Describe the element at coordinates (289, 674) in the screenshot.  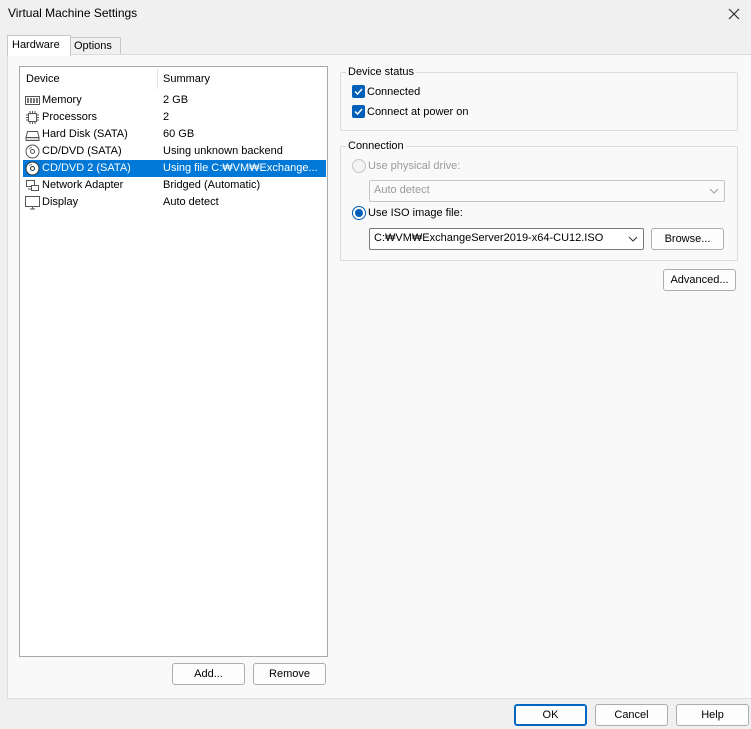
I see `remove-button: Remove` at that location.